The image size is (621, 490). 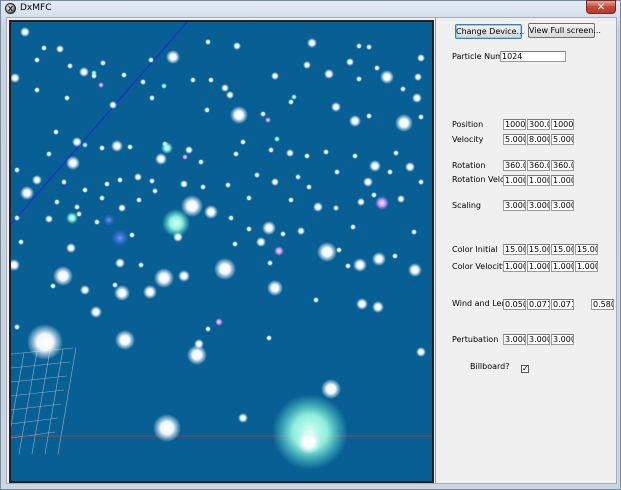 What do you see at coordinates (469, 165) in the screenshot?
I see `rotation-label: Rotation` at bounding box center [469, 165].